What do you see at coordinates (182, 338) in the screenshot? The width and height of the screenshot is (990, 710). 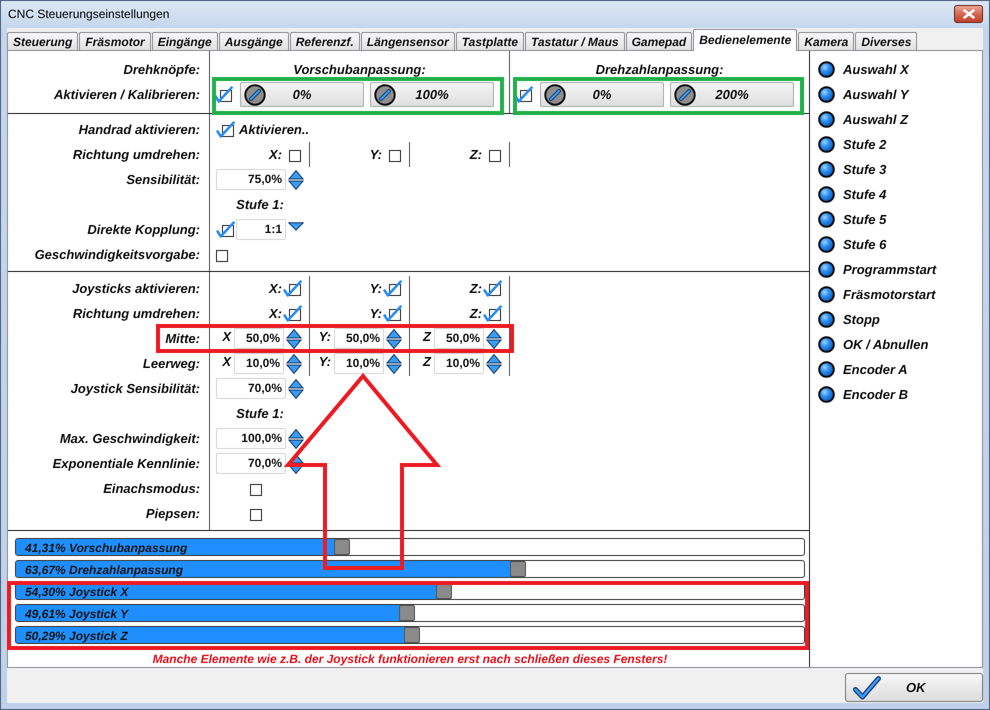 I see `field-label: Mitte:` at bounding box center [182, 338].